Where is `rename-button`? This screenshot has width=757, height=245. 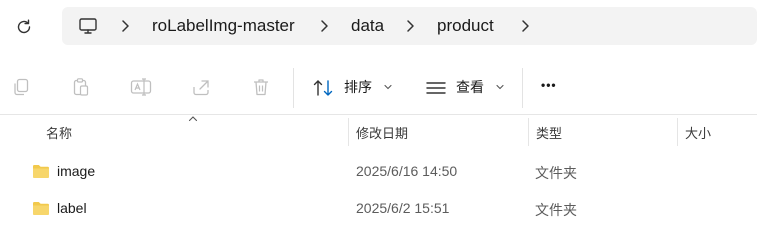 rename-button is located at coordinates (141, 87).